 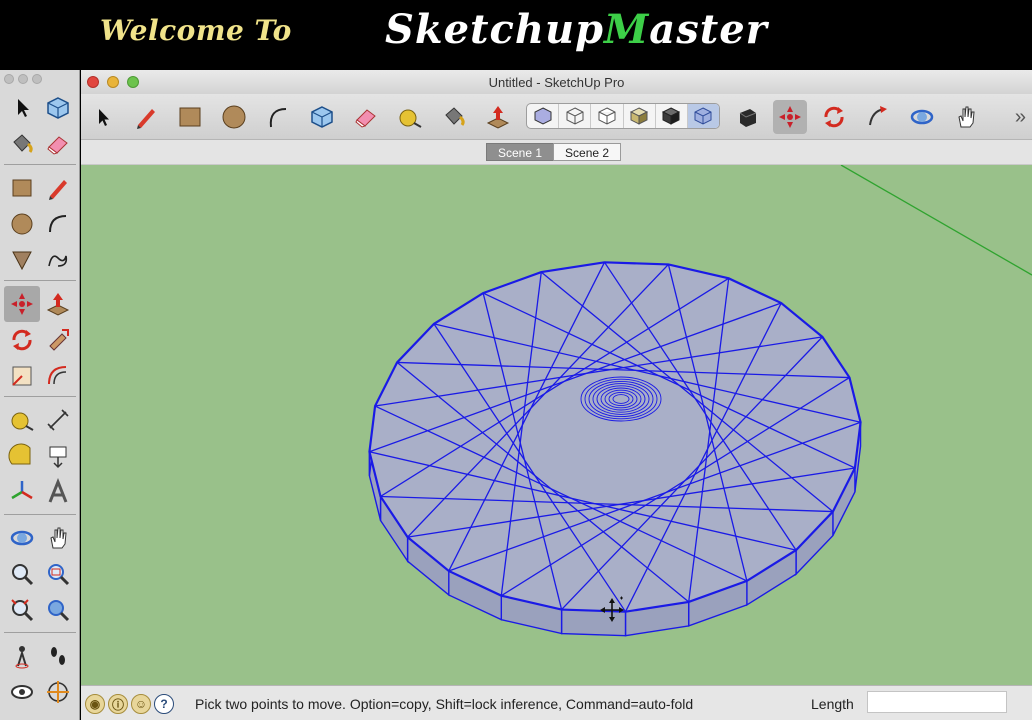 I want to click on video-banner: Welcome To SketchupMaster, so click(x=516, y=34).